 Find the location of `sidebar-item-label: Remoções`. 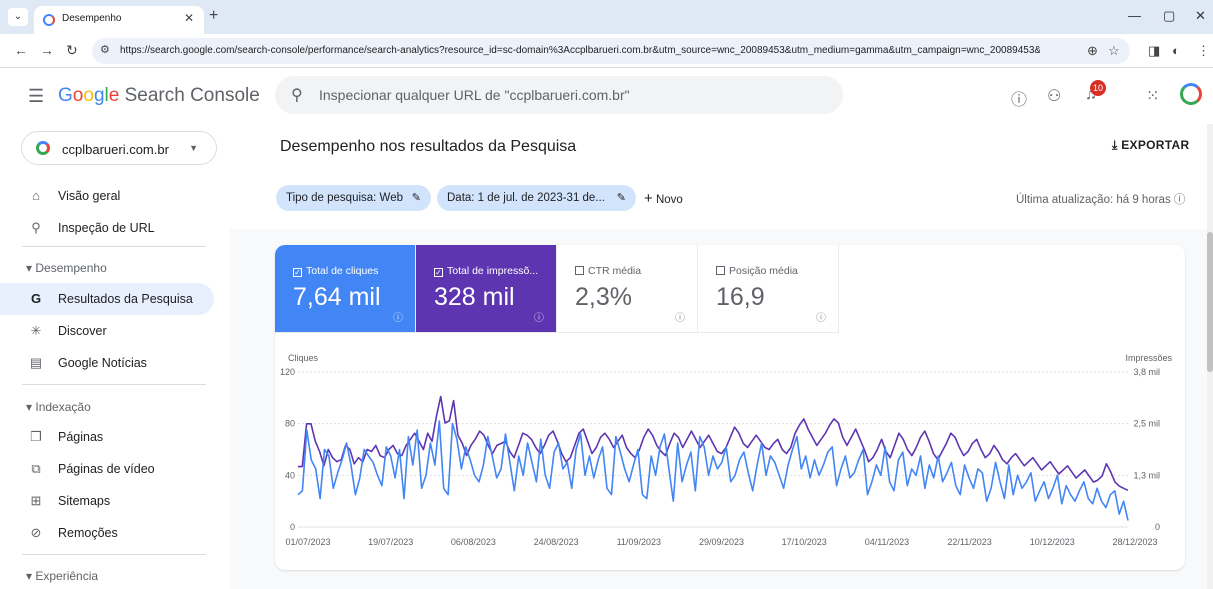

sidebar-item-label: Remoções is located at coordinates (88, 533).